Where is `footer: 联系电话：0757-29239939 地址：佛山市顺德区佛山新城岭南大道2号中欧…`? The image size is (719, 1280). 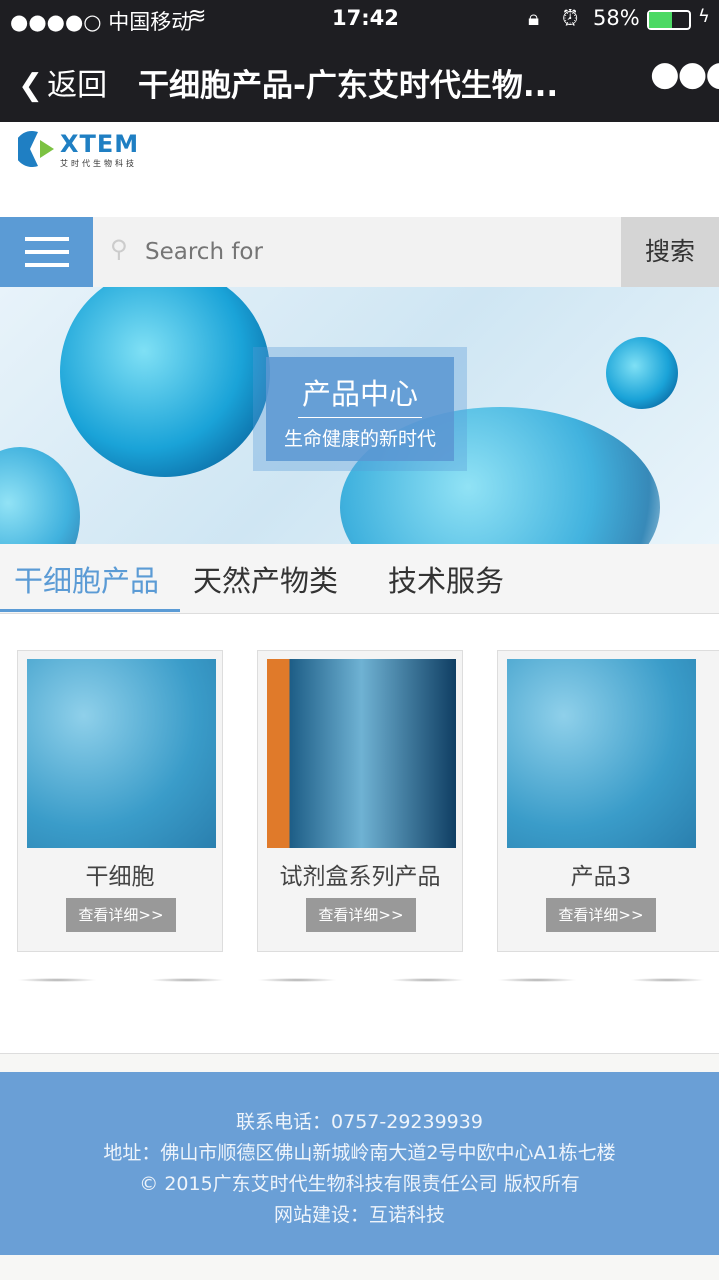 footer: 联系电话：0757-29239939 地址：佛山市顺德区佛山新城岭南大道2号中欧… is located at coordinates (359, 1163).